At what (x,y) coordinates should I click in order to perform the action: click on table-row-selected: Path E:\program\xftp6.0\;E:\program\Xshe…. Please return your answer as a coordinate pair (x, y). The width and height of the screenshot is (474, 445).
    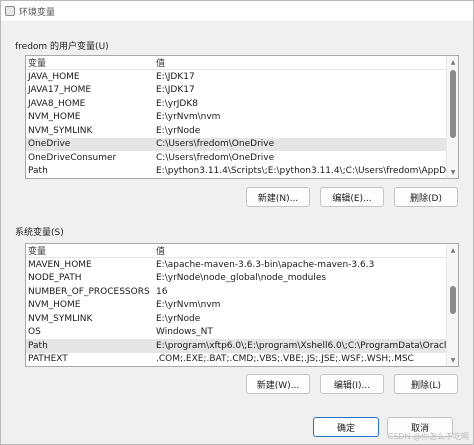
    Looking at the image, I should click on (242, 346).